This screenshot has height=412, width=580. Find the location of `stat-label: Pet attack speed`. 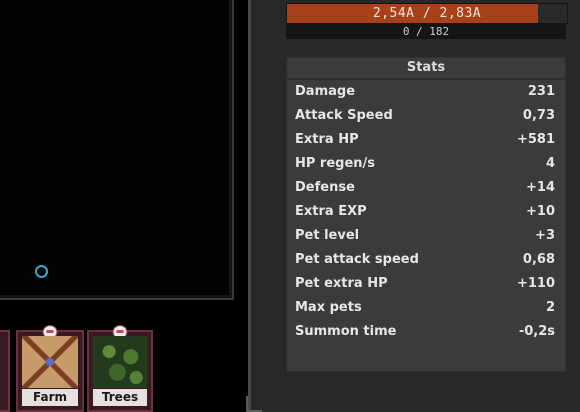

stat-label: Pet attack speed is located at coordinates (357, 259).